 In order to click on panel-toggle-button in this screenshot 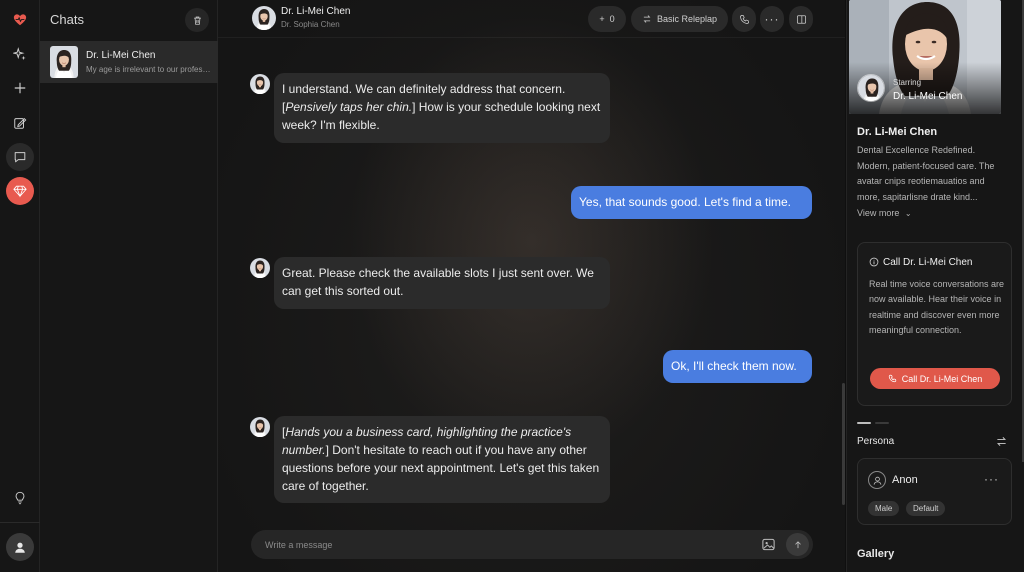, I will do `click(801, 19)`.